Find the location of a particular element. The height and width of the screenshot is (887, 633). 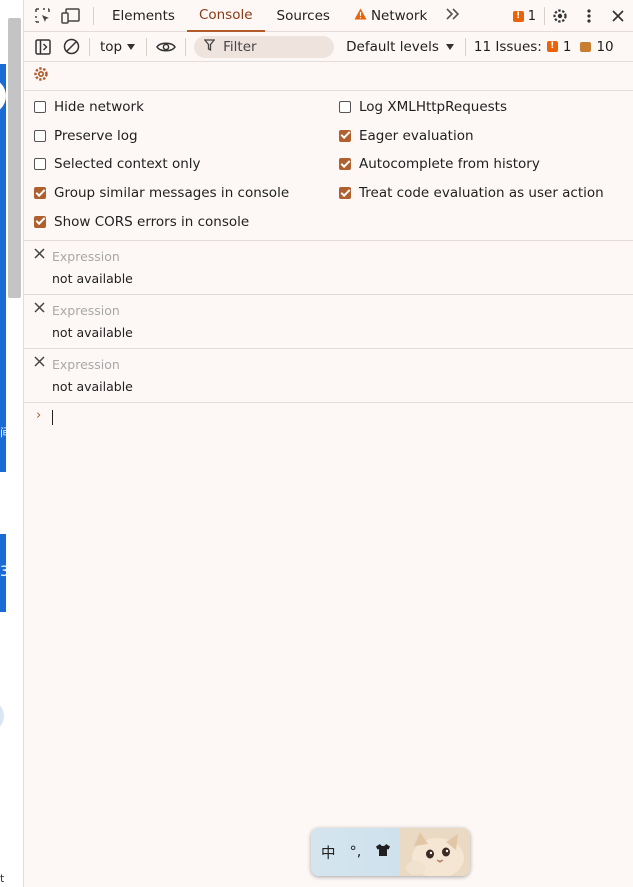

group-similar-checkbox is located at coordinates (40, 193).